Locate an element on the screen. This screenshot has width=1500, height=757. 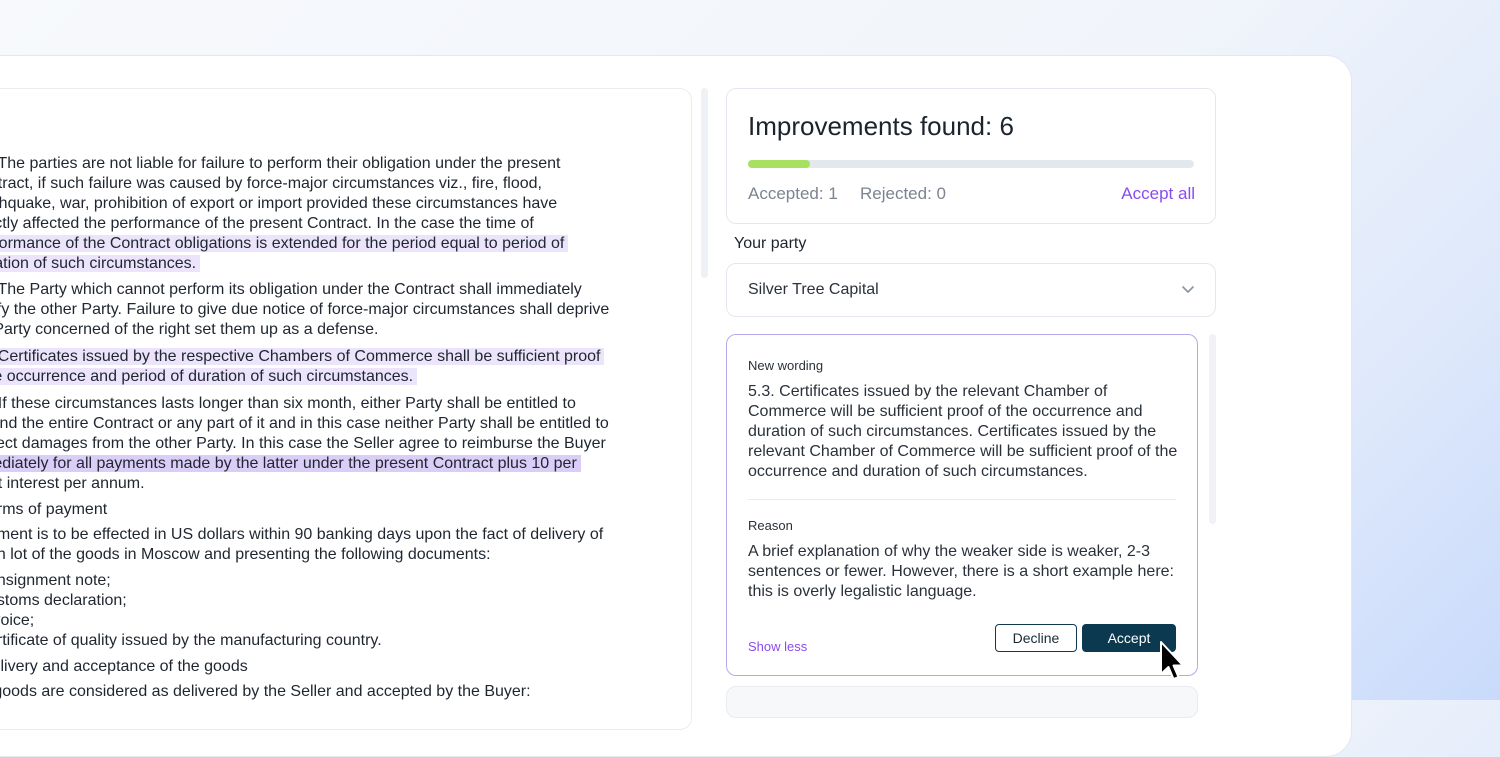
document-paragraph: Terms of payment is located at coordinates (53, 510).